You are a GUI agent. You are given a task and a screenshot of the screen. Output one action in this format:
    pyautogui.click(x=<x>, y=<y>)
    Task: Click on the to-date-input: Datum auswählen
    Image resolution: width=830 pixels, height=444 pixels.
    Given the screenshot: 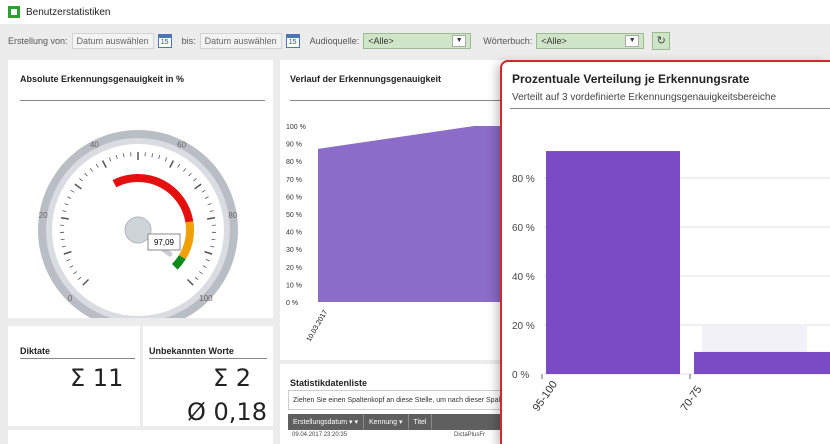 What is the action you would take?
    pyautogui.click(x=240, y=41)
    